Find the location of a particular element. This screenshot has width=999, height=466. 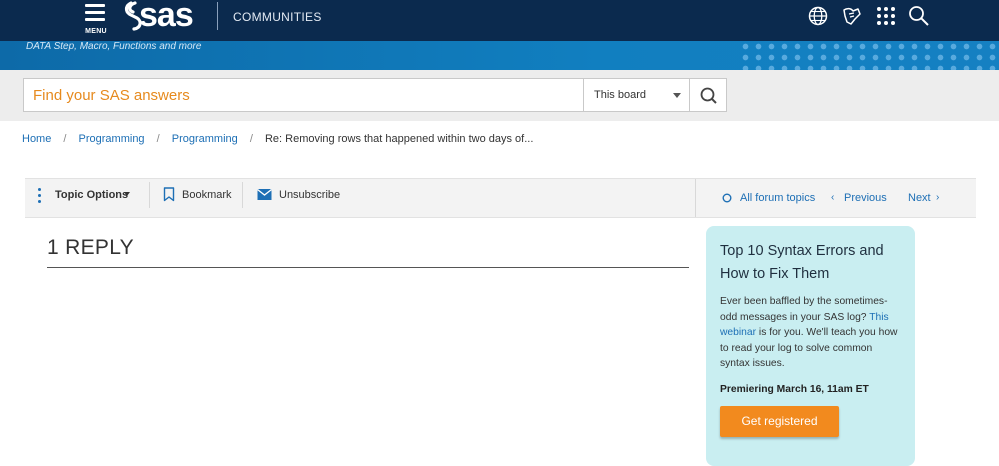

globe-icon is located at coordinates (818, 16).